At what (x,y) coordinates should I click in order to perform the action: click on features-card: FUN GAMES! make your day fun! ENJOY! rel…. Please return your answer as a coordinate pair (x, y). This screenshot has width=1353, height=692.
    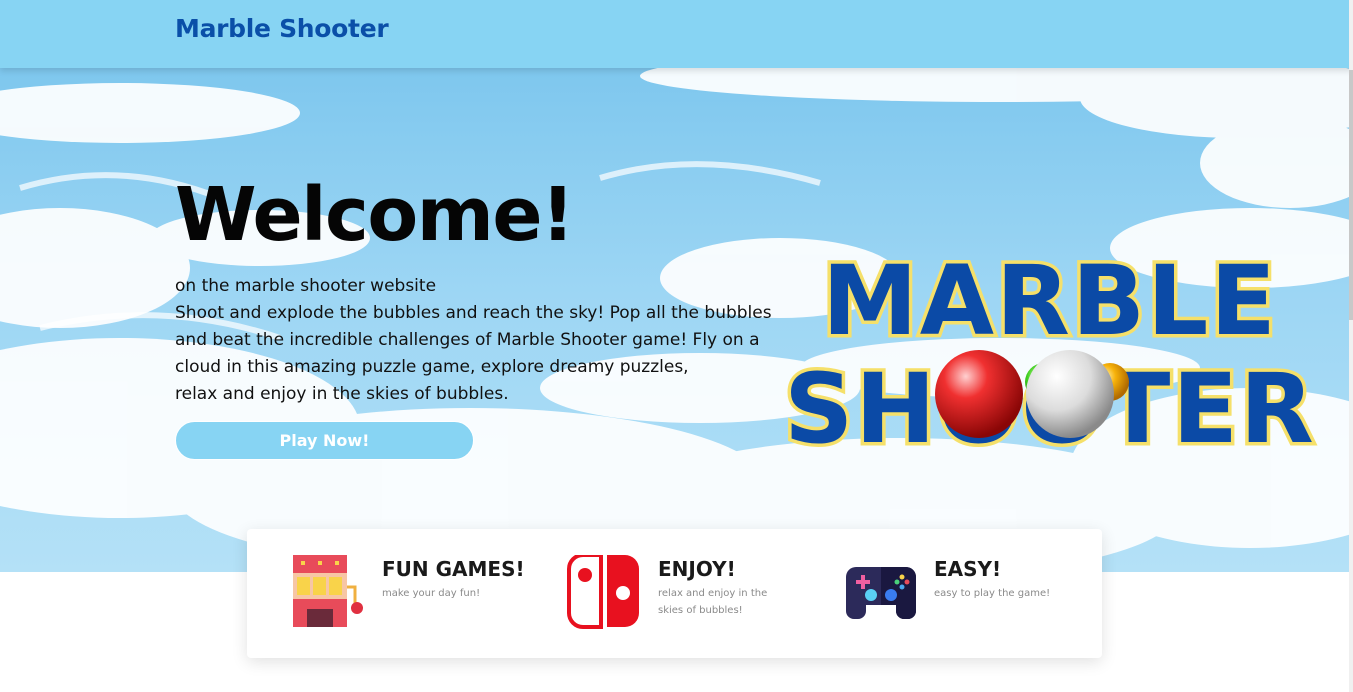
    Looking at the image, I should click on (674, 593).